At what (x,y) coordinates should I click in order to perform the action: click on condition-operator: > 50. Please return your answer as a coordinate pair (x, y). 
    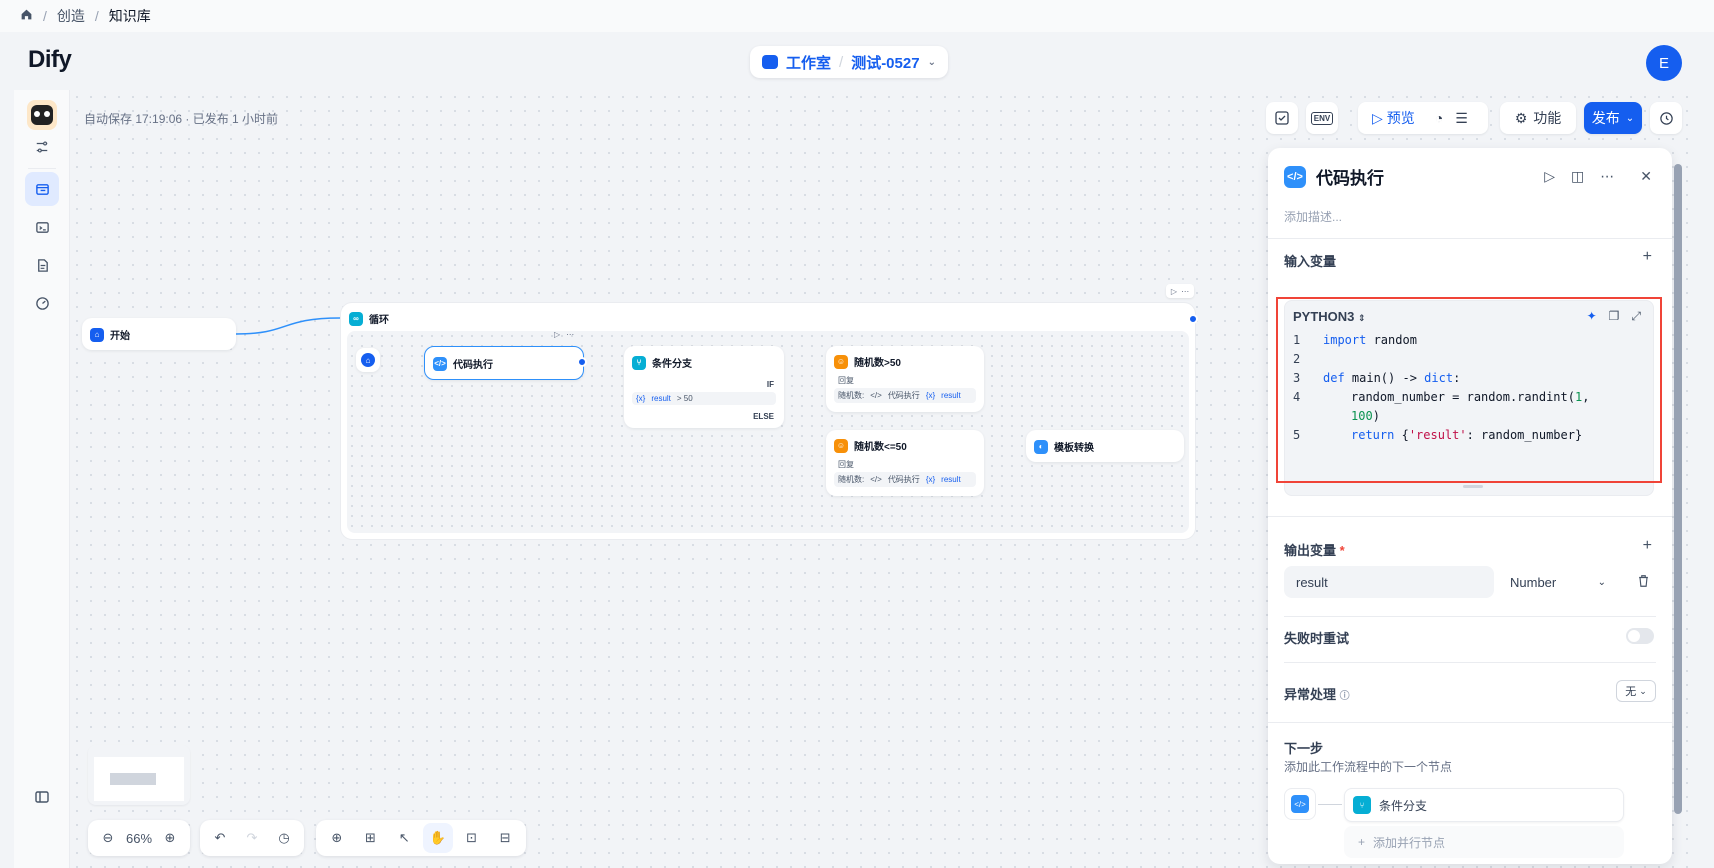
    Looking at the image, I should click on (684, 398).